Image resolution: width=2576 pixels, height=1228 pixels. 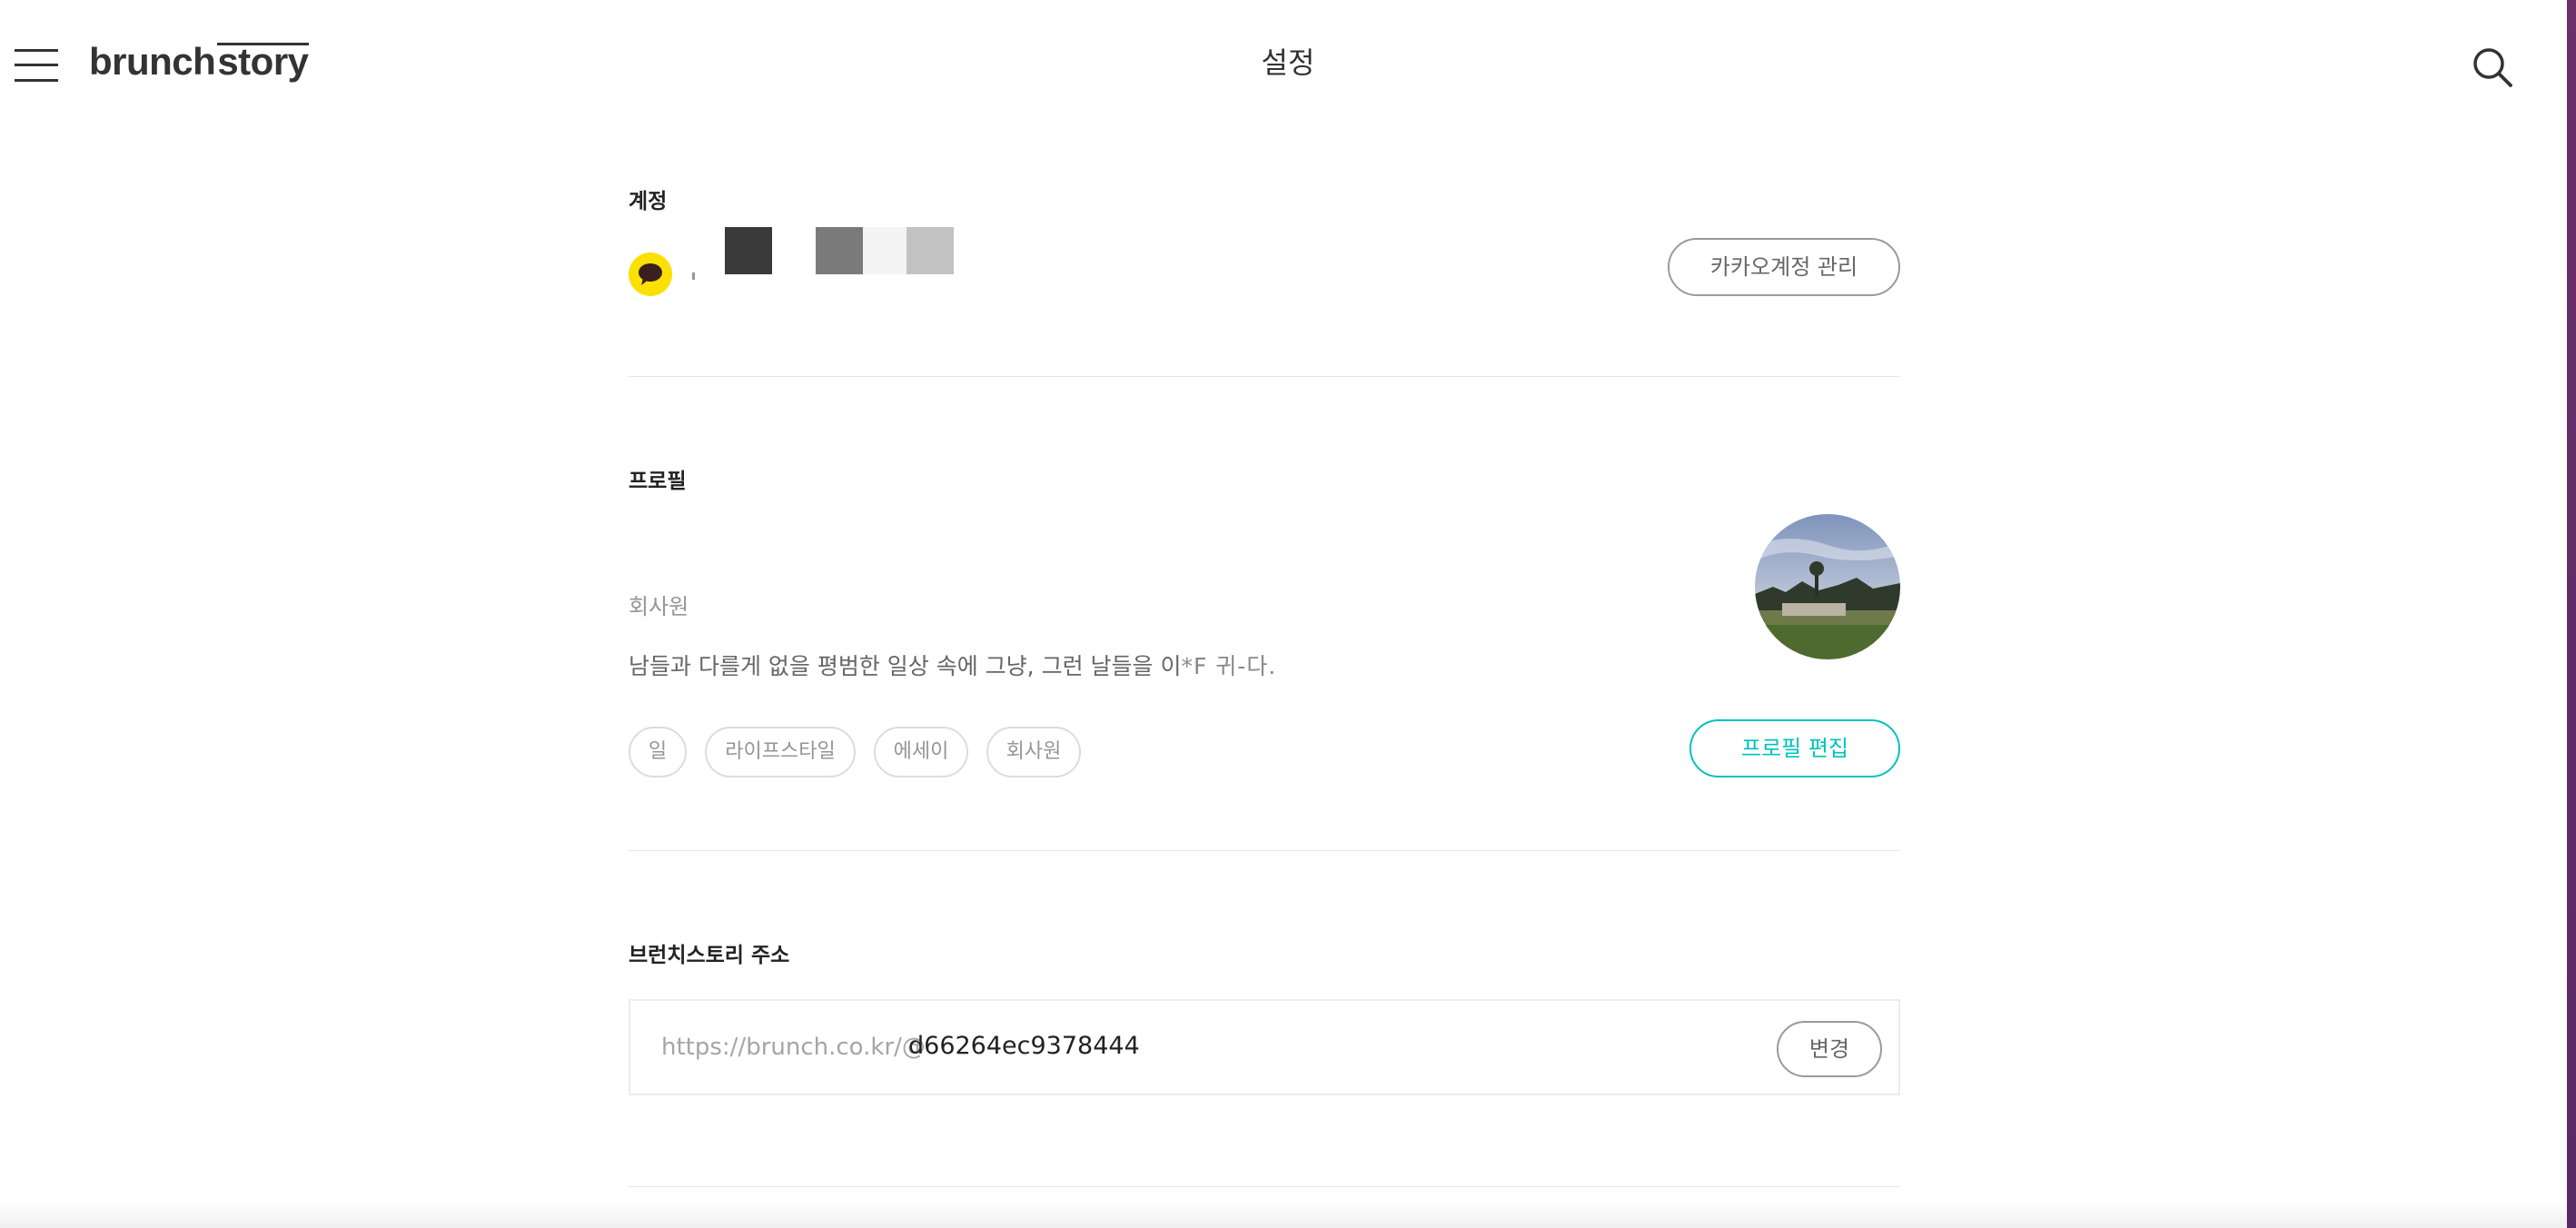 I want to click on address-change-button: 변경, so click(x=1829, y=1049).